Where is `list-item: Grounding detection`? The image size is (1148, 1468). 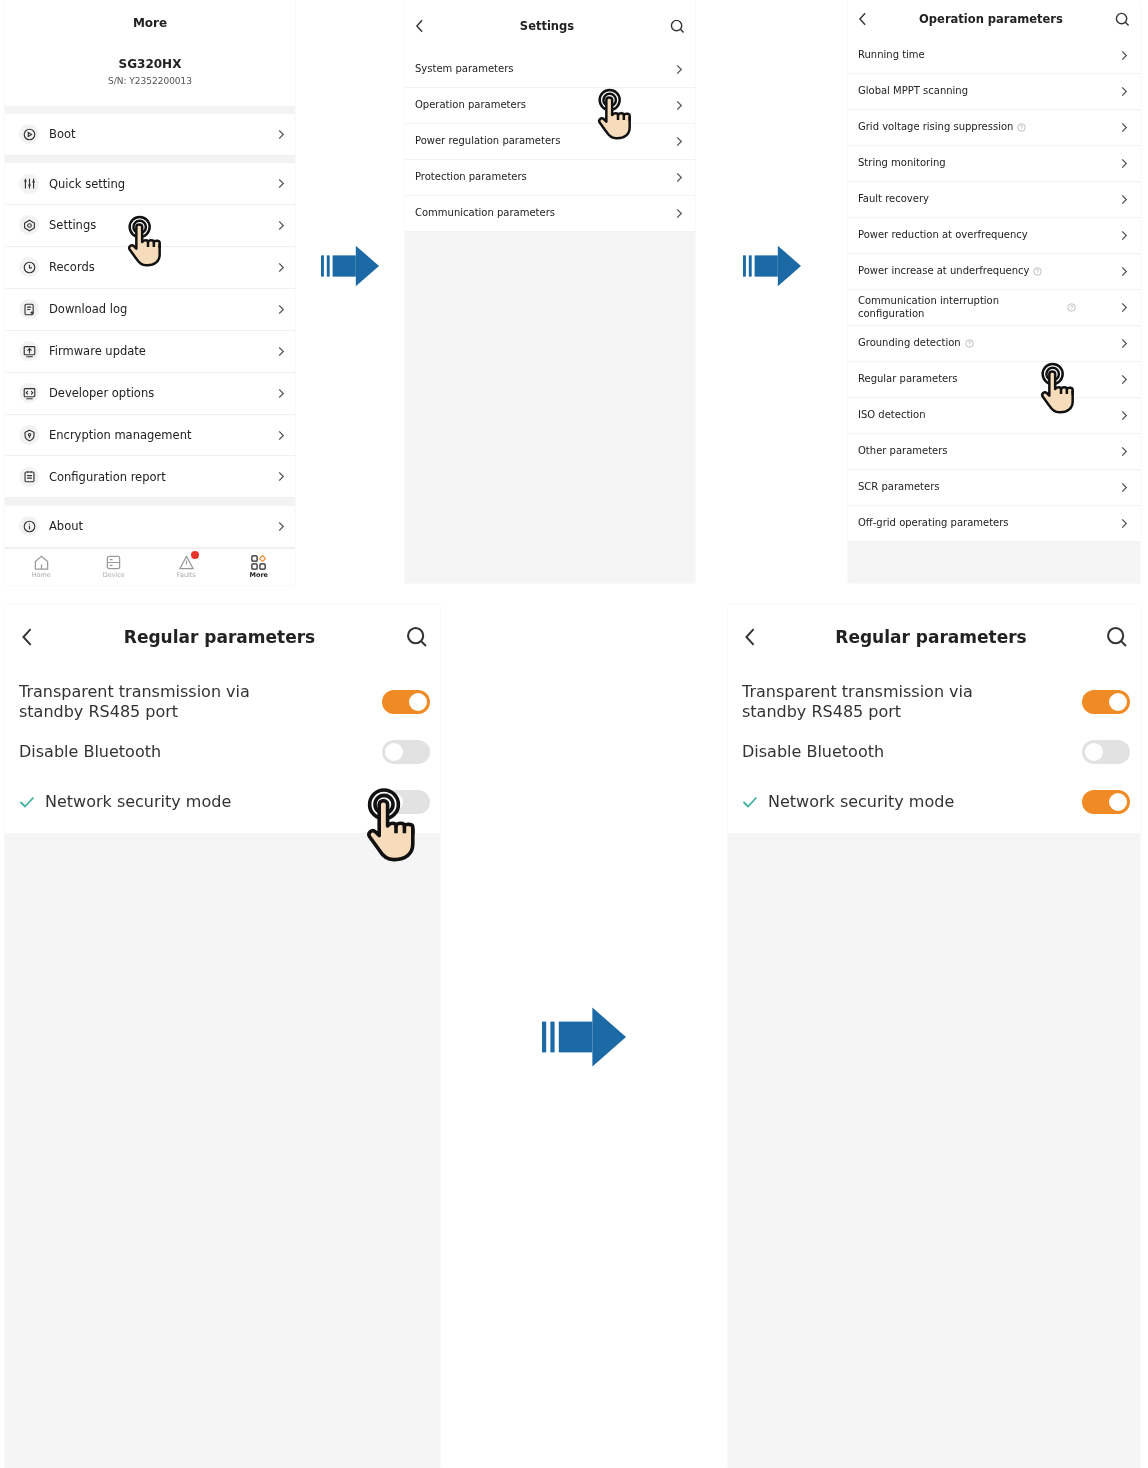 list-item: Grounding detection is located at coordinates (994, 344).